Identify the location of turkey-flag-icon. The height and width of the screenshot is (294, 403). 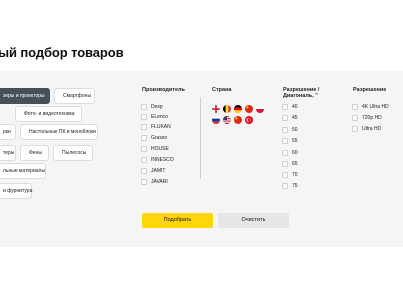
(249, 120).